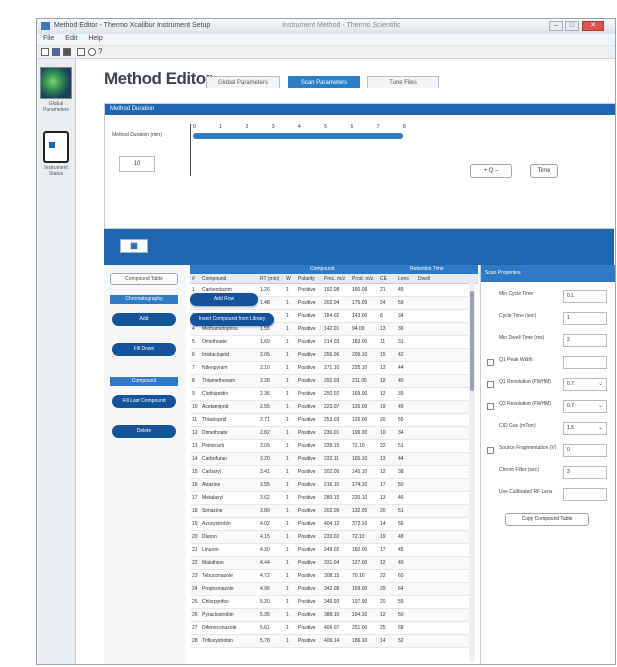 This screenshot has height=667, width=617. Describe the element at coordinates (359, 511) in the screenshot. I see `table-cell: 132.05` at that location.